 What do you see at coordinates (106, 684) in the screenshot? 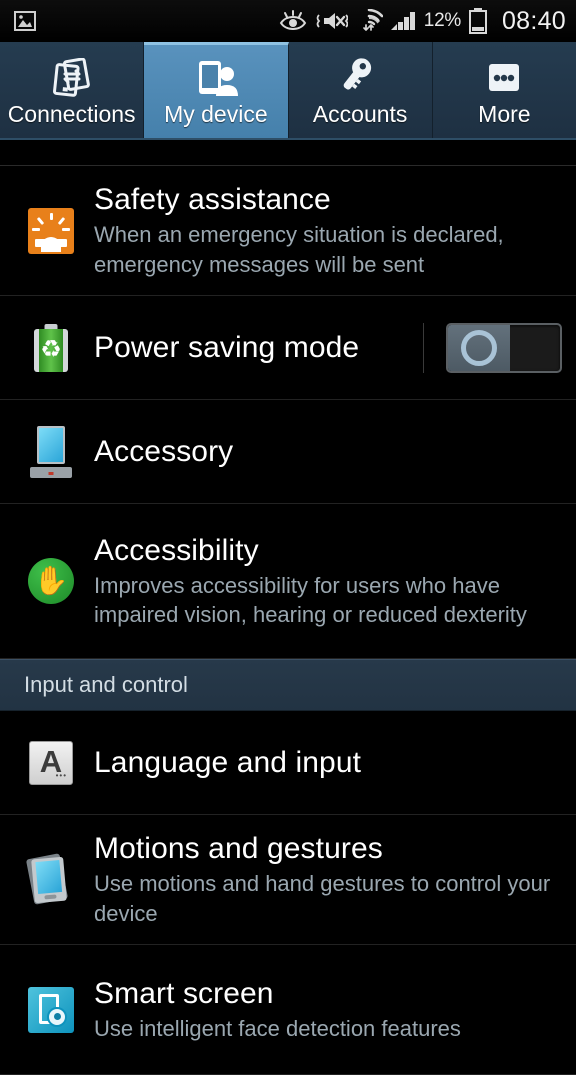
I see `section-header-label: Input and control` at bounding box center [106, 684].